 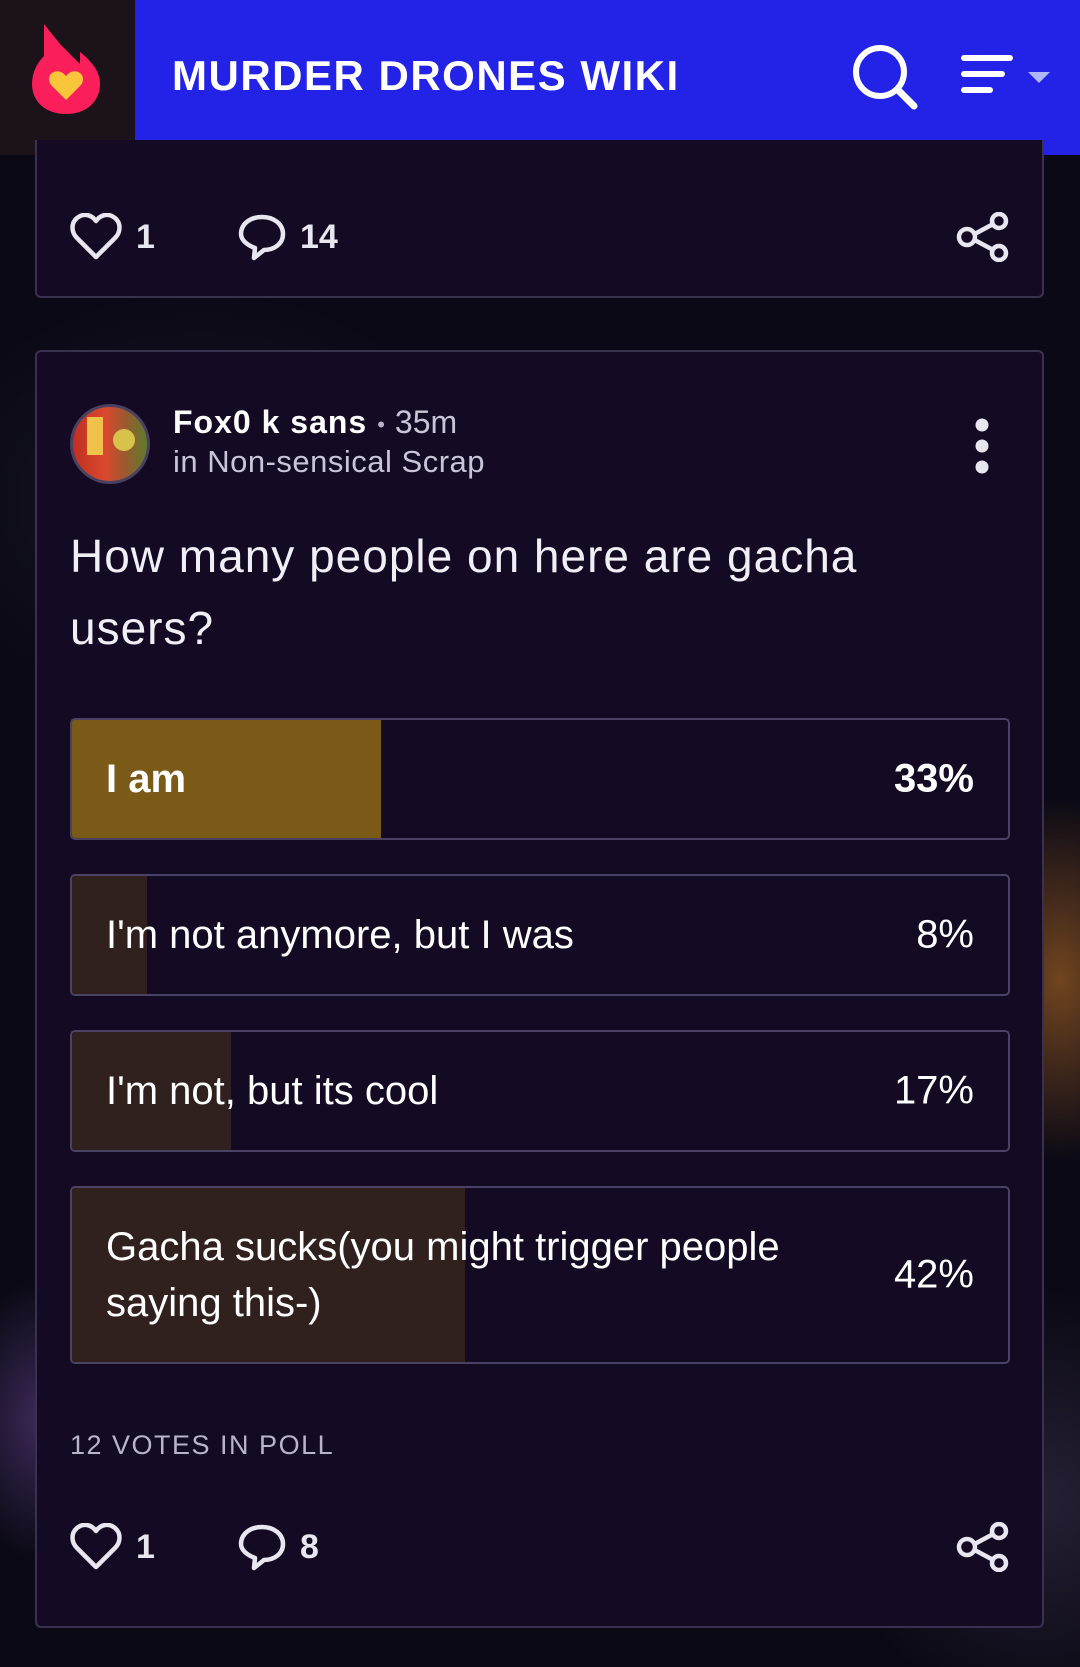 I want to click on wiki-title: MURDER DRONES WIKI, so click(x=426, y=76).